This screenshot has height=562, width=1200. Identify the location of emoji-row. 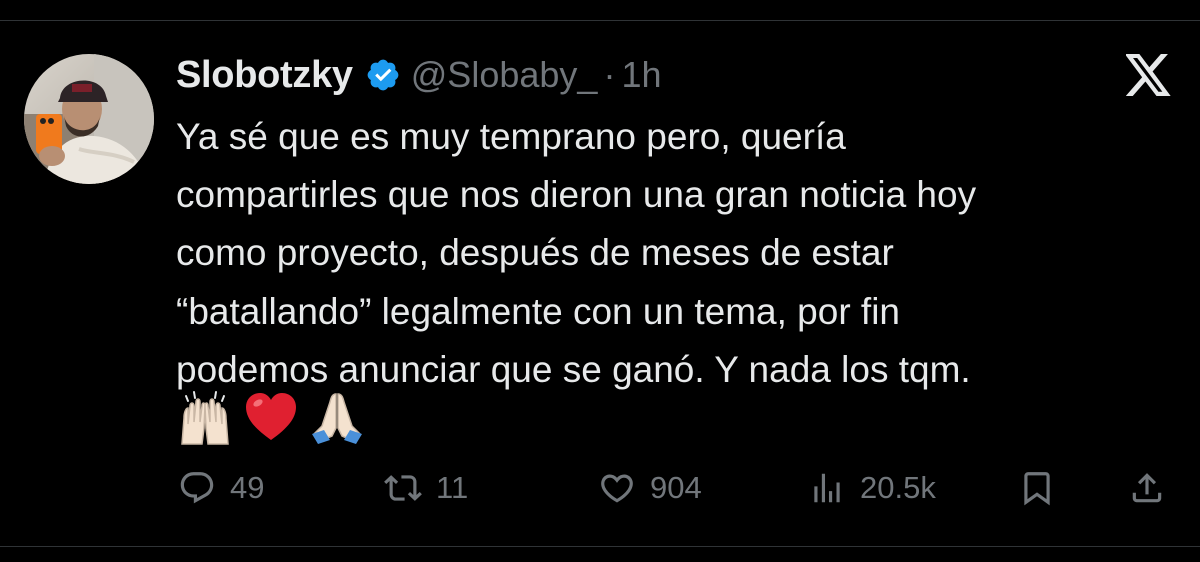
(271, 417).